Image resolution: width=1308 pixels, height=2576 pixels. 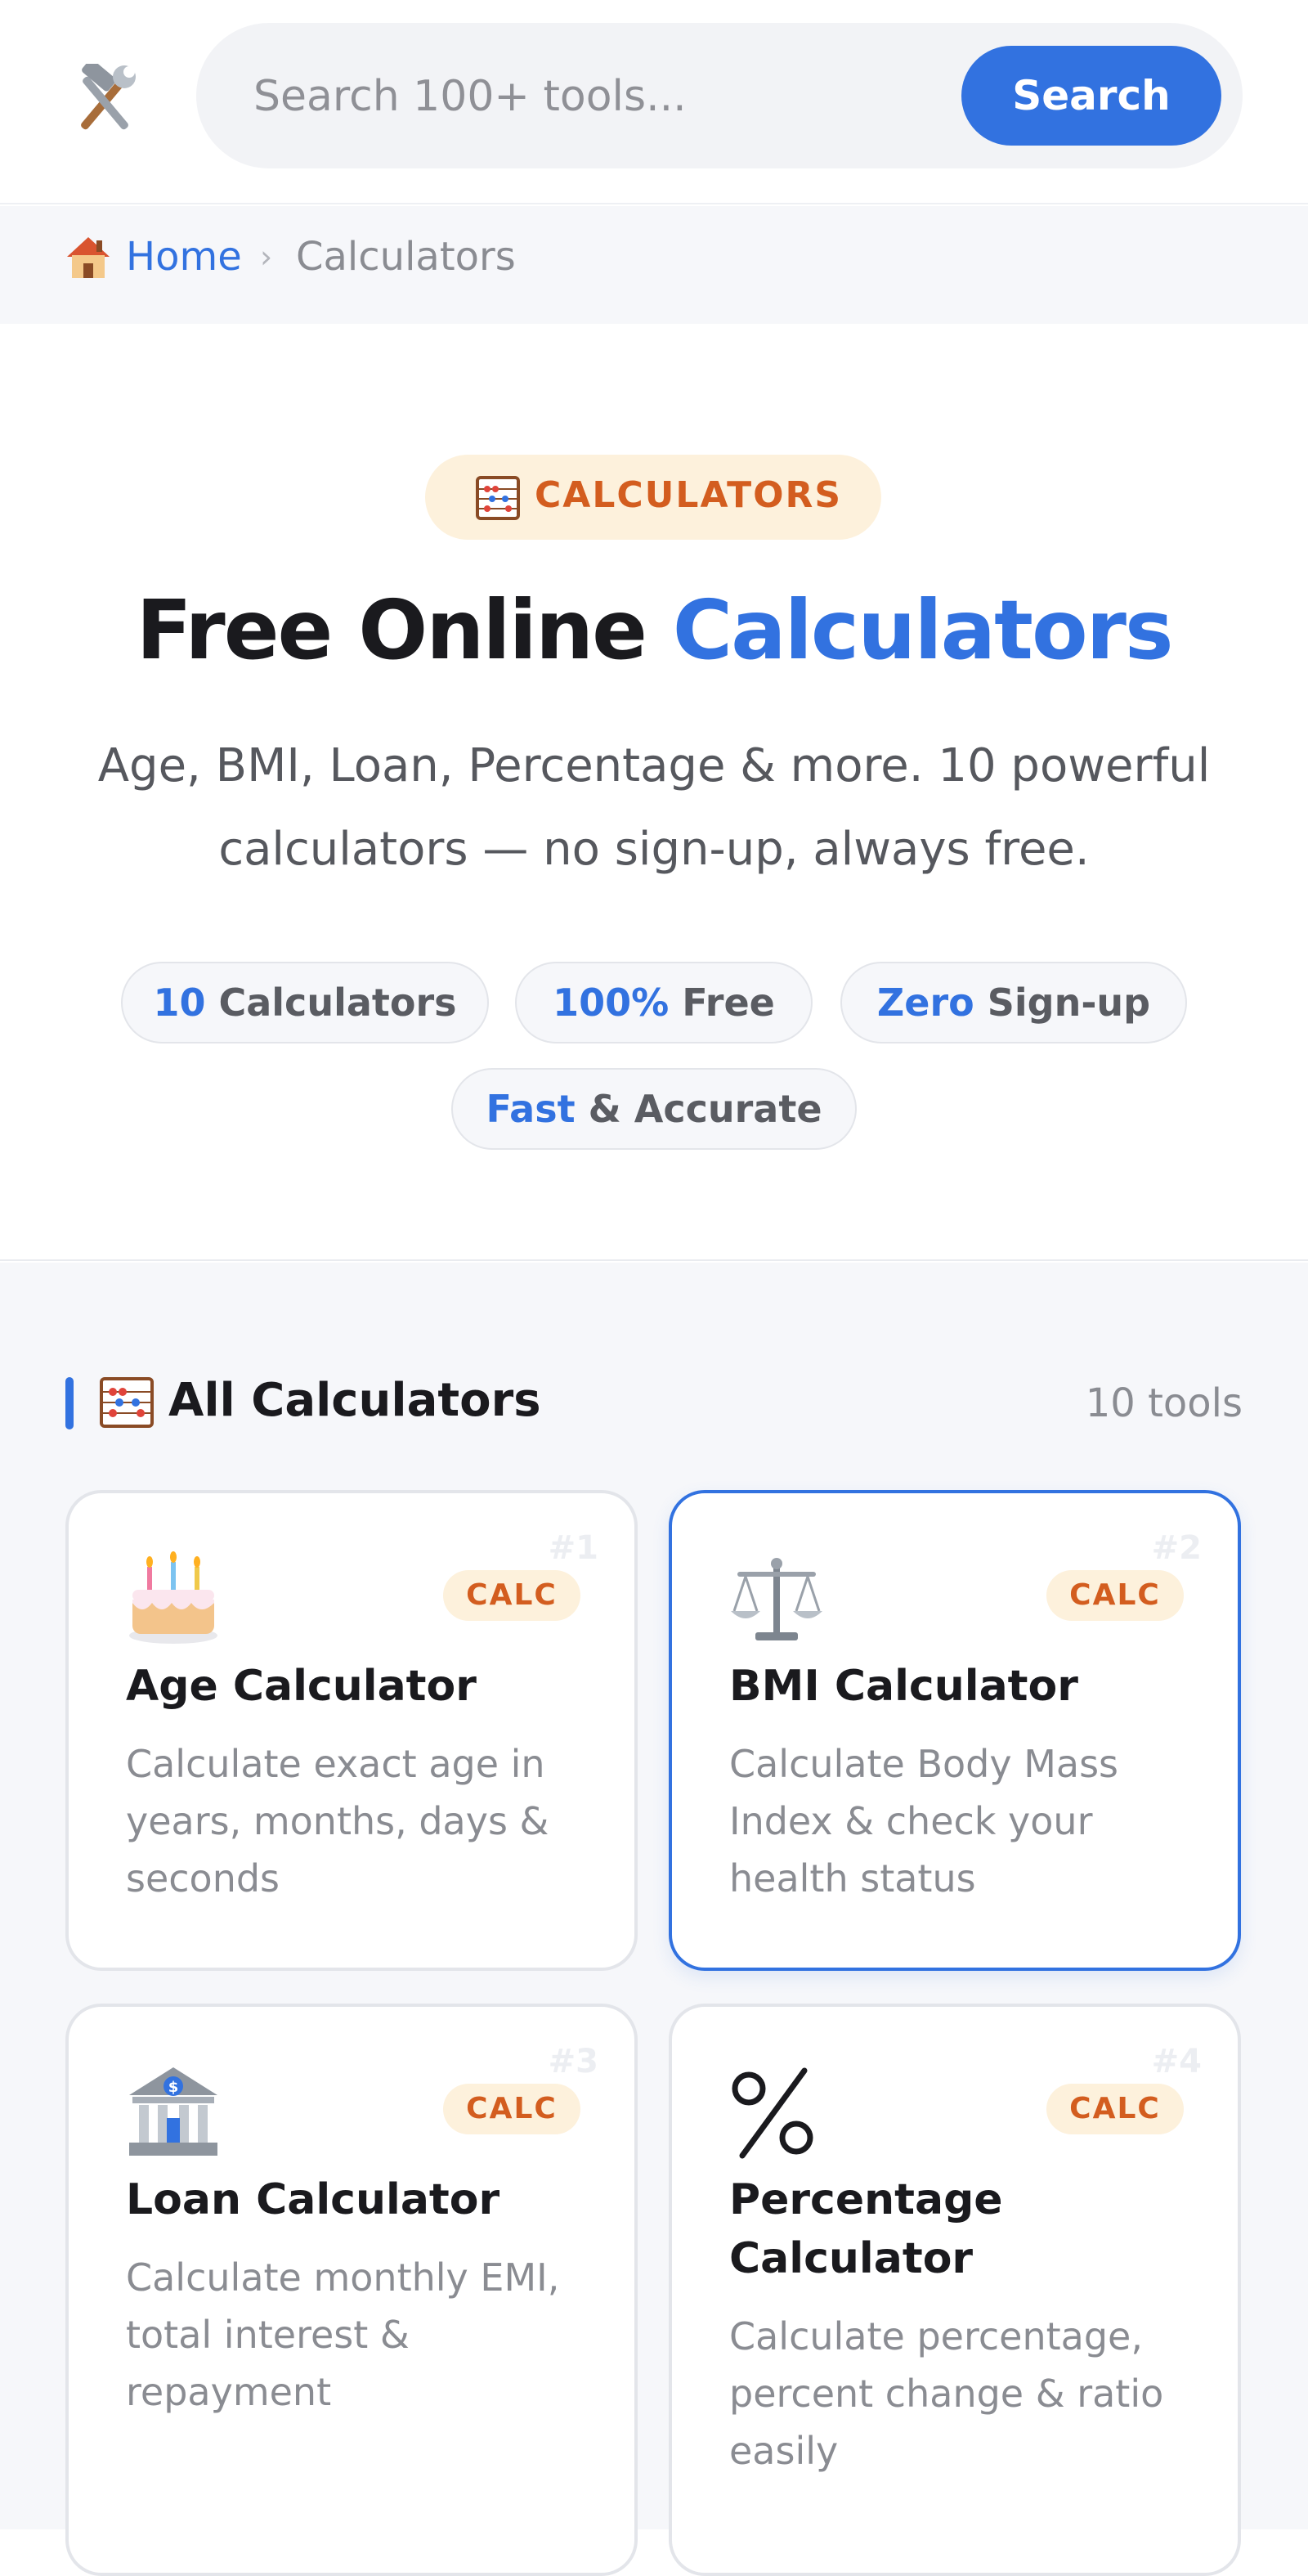 I want to click on stat-label: & Accurate, so click(x=698, y=1109).